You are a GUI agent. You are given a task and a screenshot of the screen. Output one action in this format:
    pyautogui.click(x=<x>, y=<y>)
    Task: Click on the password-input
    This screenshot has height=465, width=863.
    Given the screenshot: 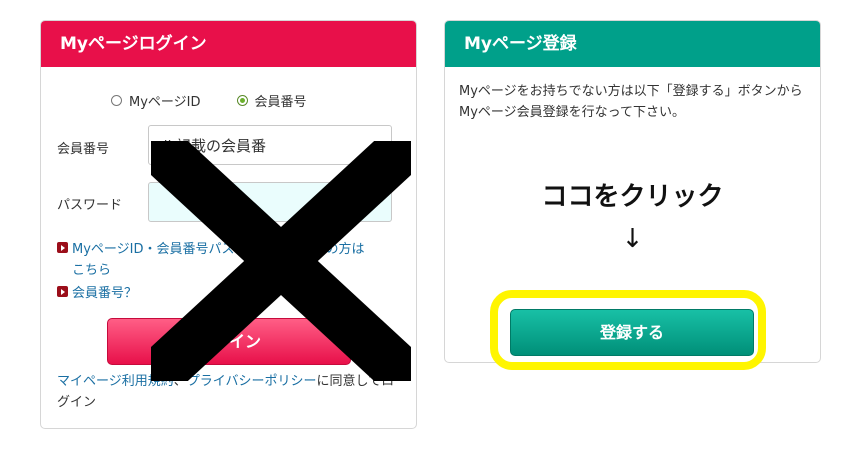 What is the action you would take?
    pyautogui.click(x=270, y=202)
    